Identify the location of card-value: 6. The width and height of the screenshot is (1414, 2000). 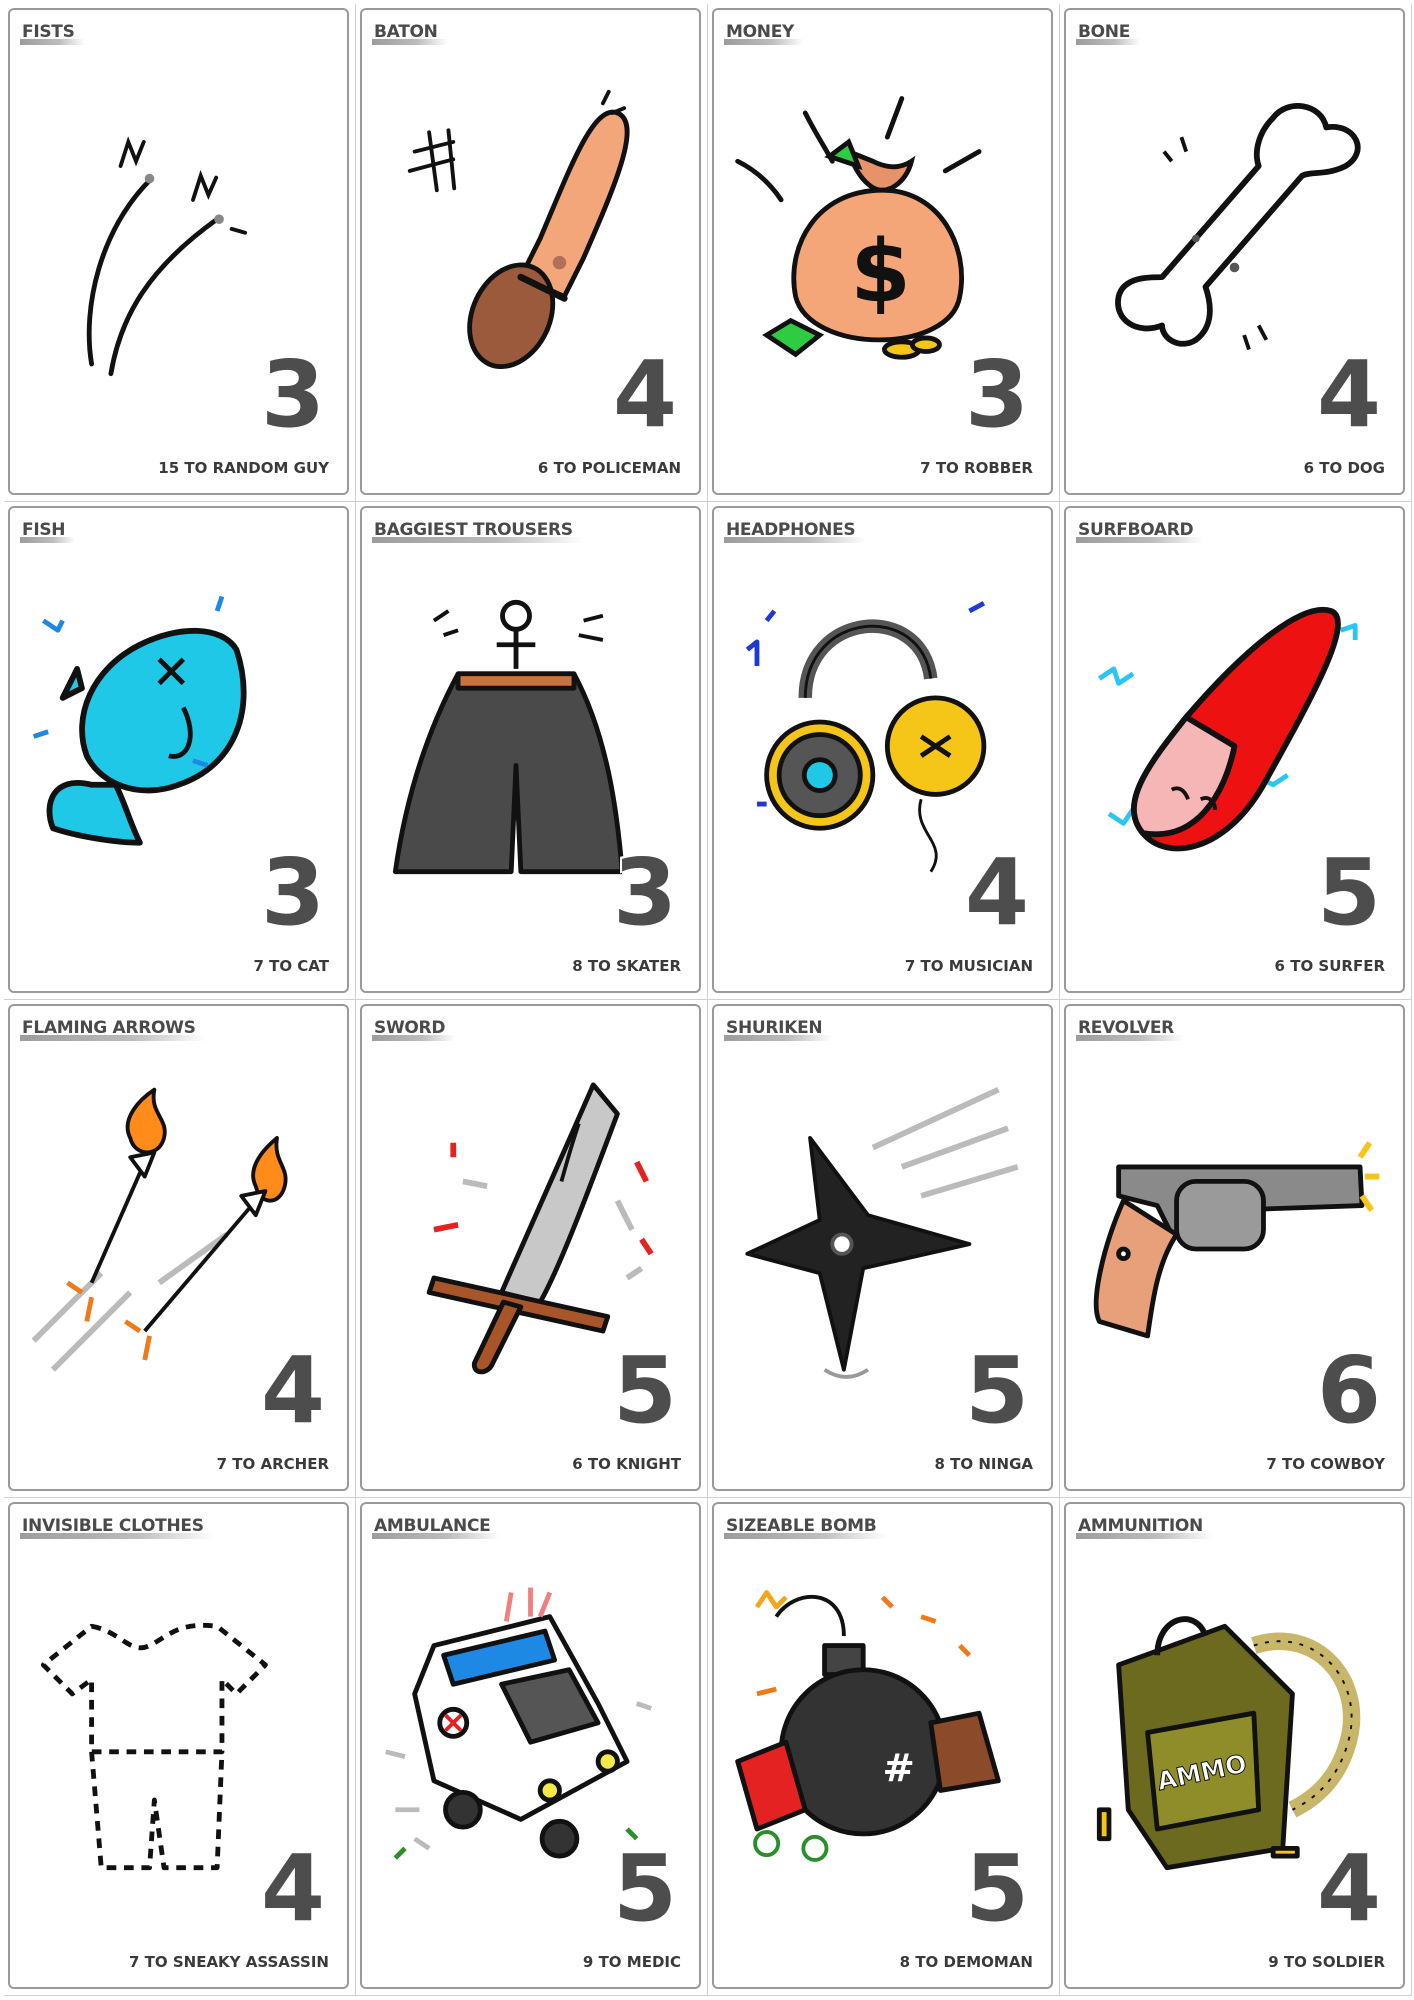
(1348, 1390).